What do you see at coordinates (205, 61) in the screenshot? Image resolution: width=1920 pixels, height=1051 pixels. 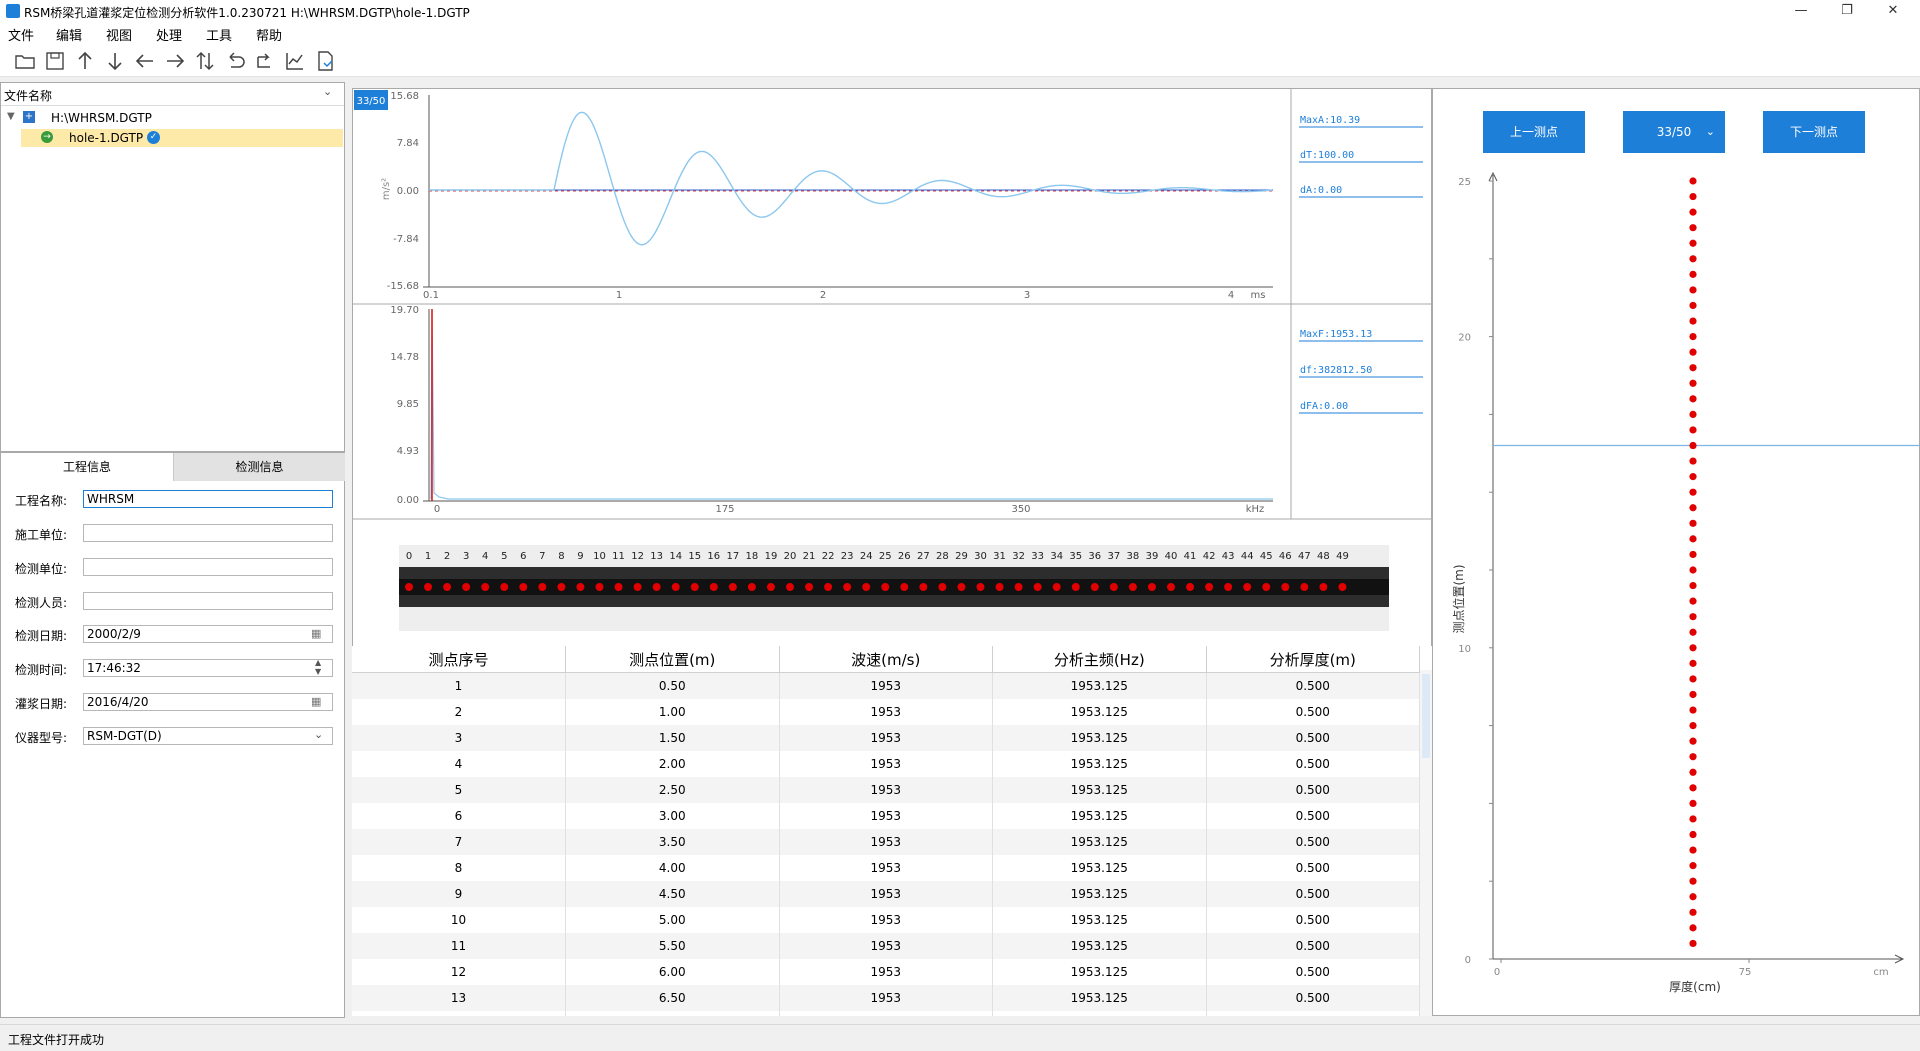 I see `swap-vertical-icon` at bounding box center [205, 61].